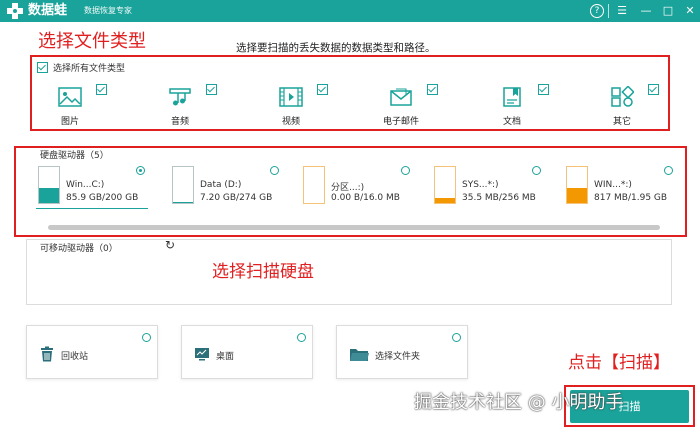 This screenshot has height=428, width=700. What do you see at coordinates (75, 357) in the screenshot?
I see `location-label: 回收站` at bounding box center [75, 357].